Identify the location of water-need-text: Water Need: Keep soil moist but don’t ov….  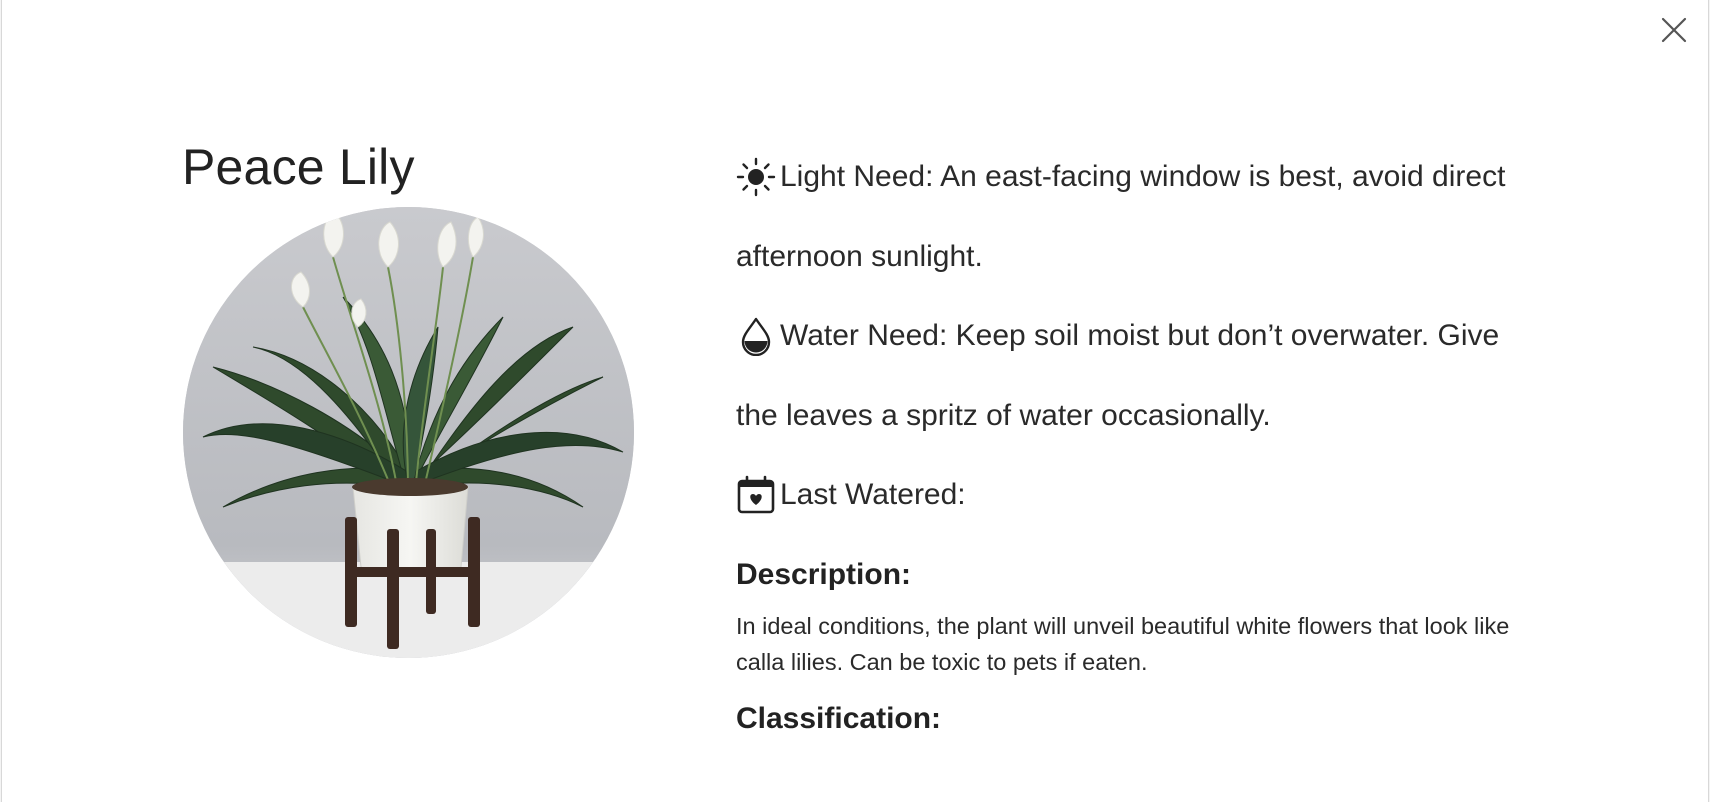
(1140, 335).